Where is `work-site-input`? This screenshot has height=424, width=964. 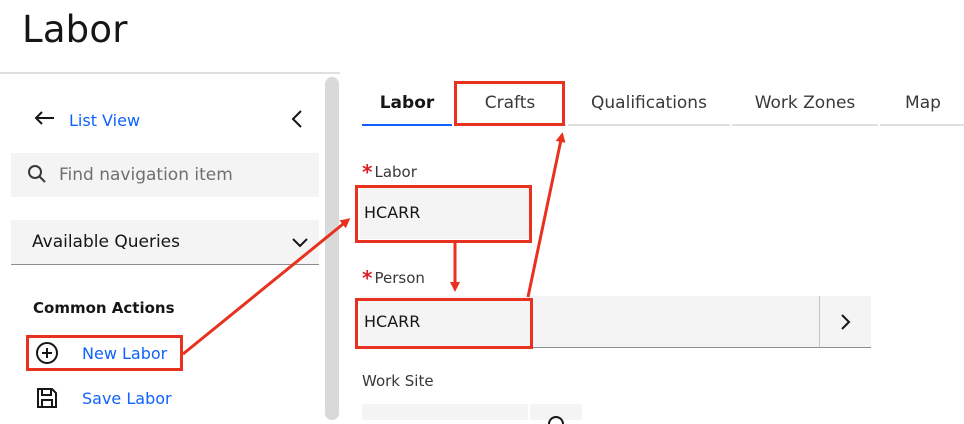 work-site-input is located at coordinates (445, 412).